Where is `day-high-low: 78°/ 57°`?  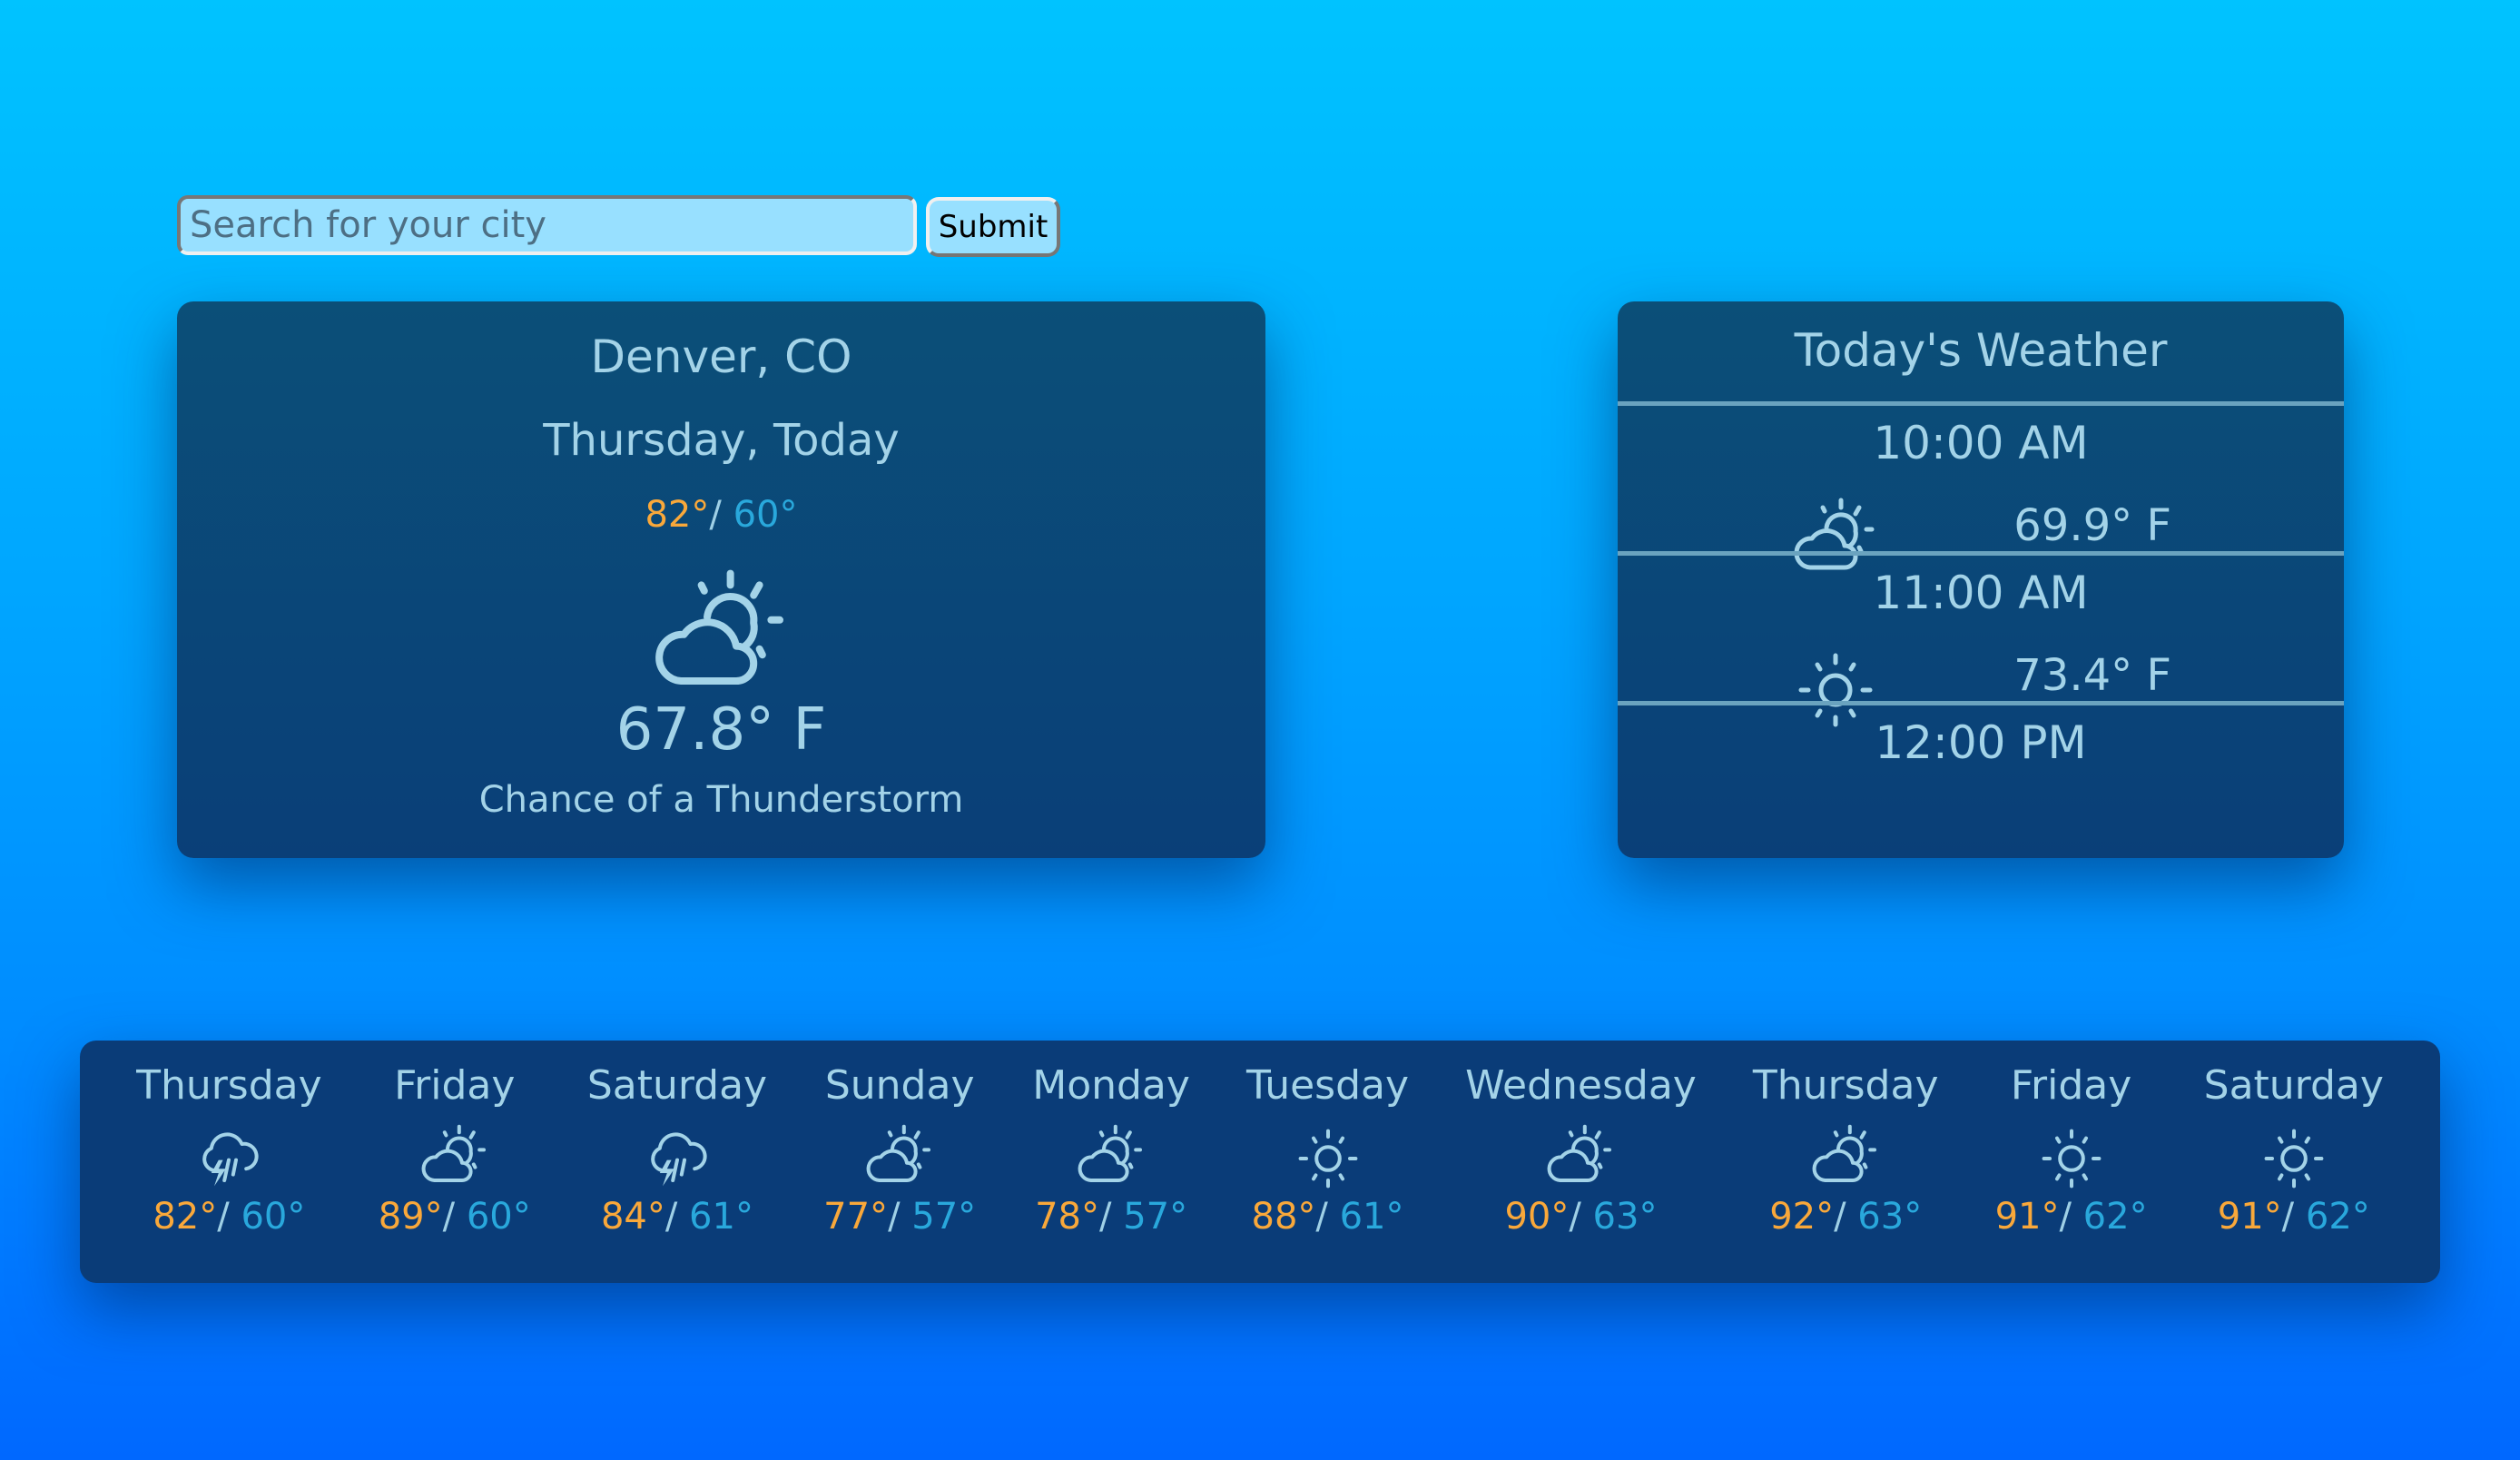 day-high-low: 78°/ 57° is located at coordinates (1111, 1217).